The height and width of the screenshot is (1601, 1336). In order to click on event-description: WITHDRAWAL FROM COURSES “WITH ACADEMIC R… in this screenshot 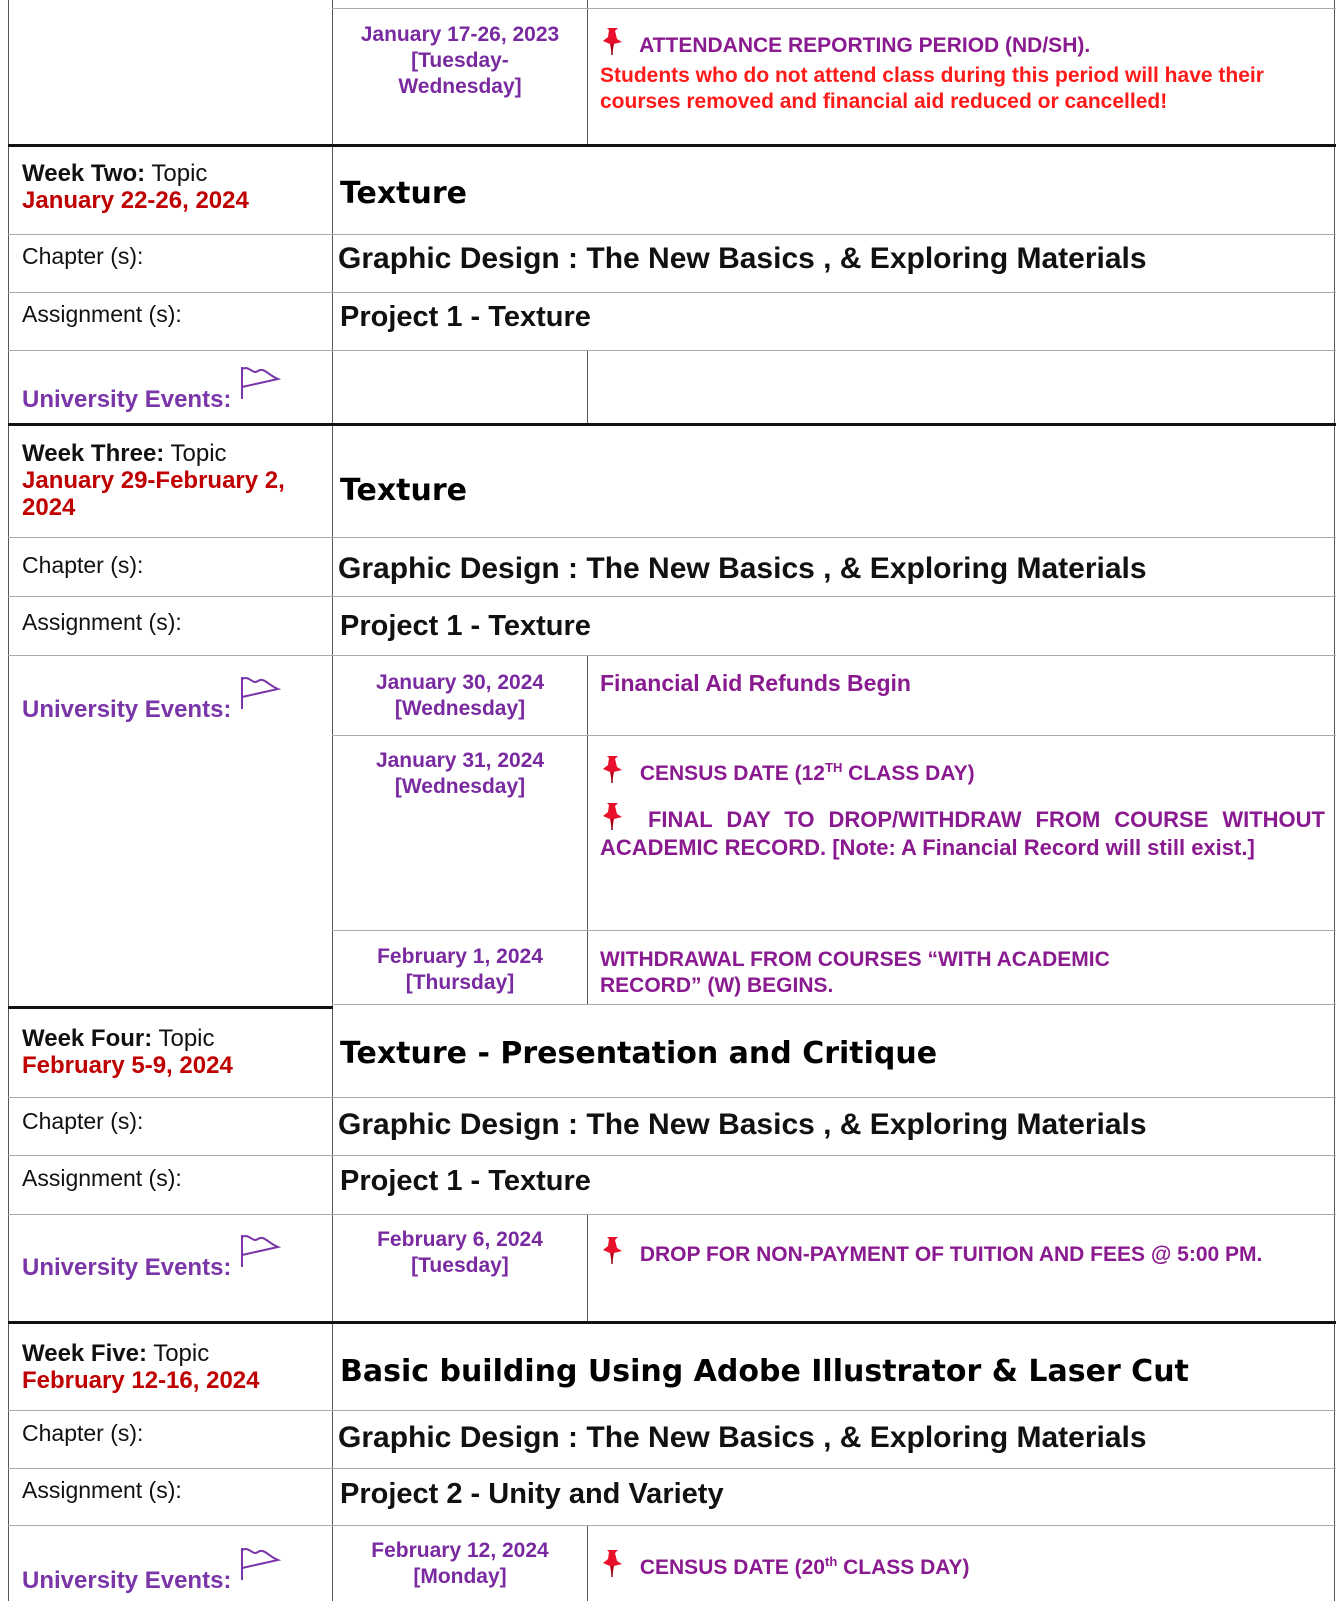, I will do `click(855, 972)`.